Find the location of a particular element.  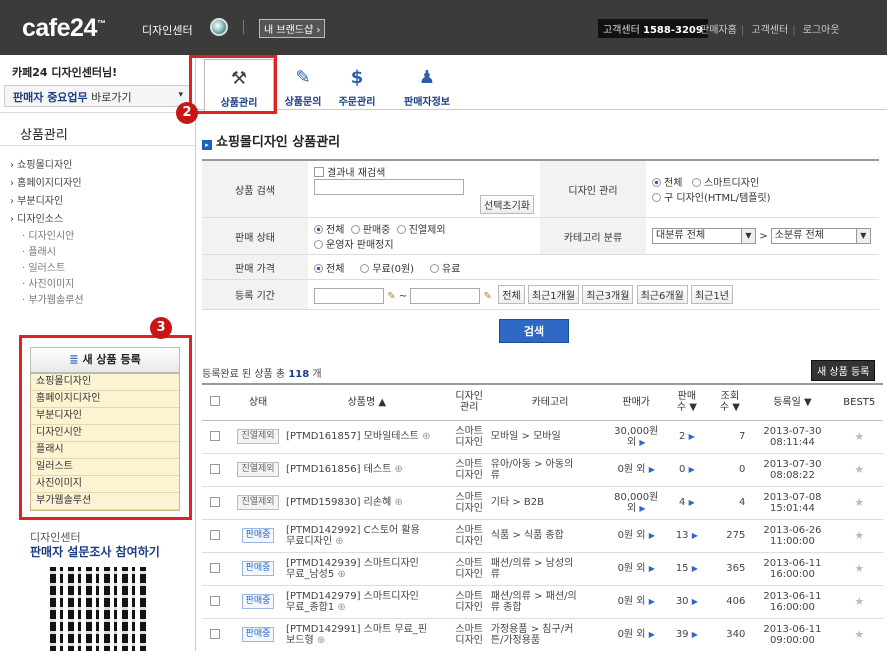

product-name-link: [PTMD142979] 스마트디자인 무료_종합1 is located at coordinates (352, 602).